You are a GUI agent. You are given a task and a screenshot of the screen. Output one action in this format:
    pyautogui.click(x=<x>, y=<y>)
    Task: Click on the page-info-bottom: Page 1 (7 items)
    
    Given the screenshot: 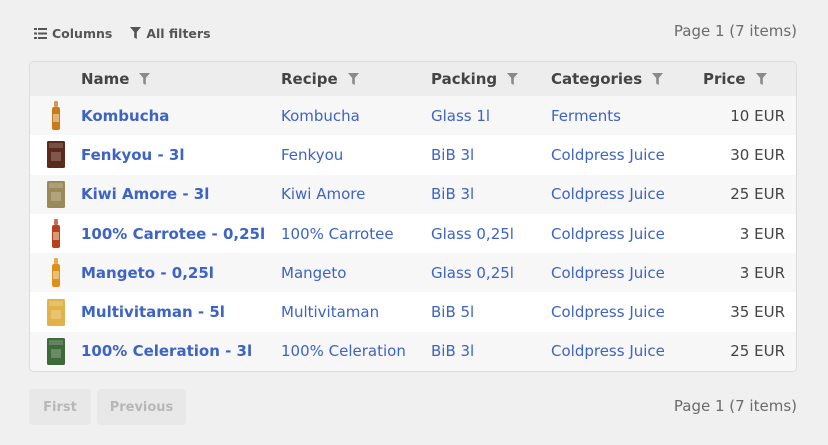 What is the action you would take?
    pyautogui.click(x=735, y=406)
    